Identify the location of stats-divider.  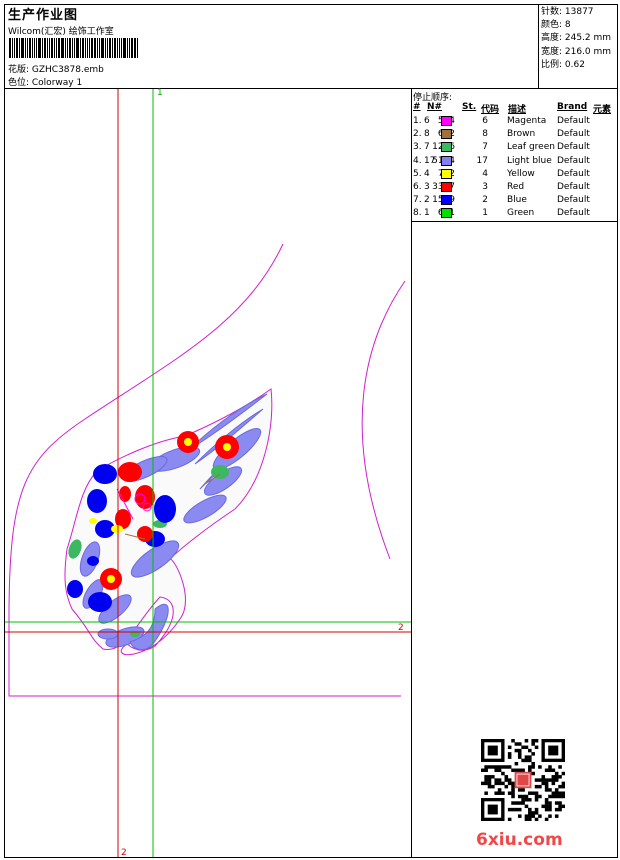
(538, 46).